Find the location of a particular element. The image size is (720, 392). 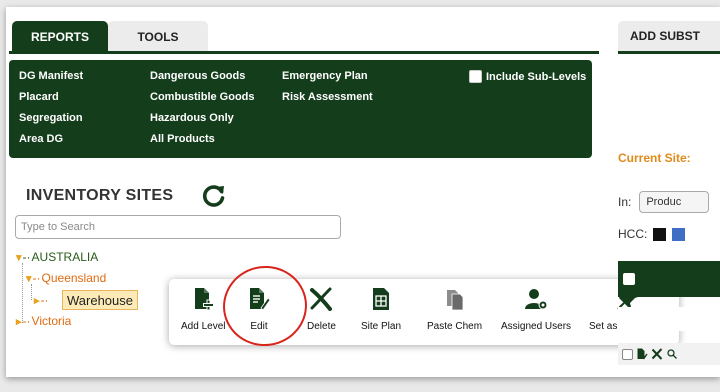

add-level-button: Add Level is located at coordinates (203, 309).